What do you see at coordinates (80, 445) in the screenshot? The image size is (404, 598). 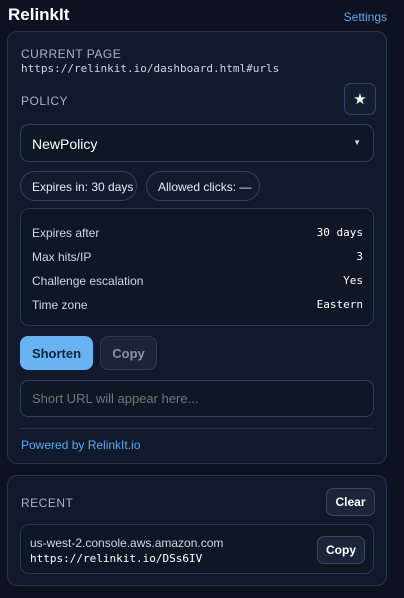 I see `powered-by-link: Powered by RelinkIt.io` at bounding box center [80, 445].